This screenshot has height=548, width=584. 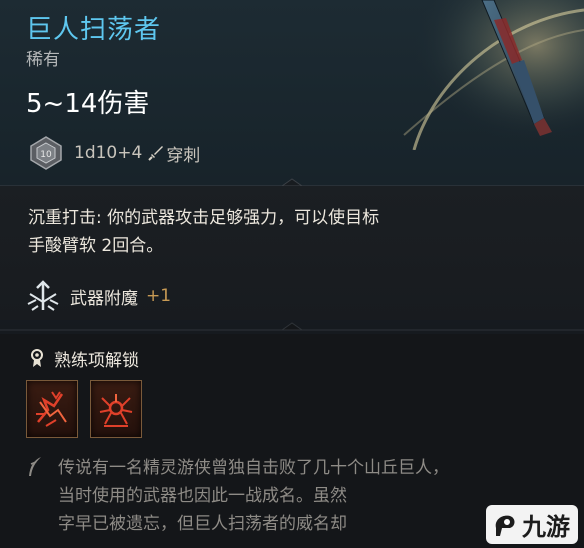 I want to click on lore-line-3: 字早已被遗忘，但巨人扫荡者的威名却, so click(x=202, y=524).